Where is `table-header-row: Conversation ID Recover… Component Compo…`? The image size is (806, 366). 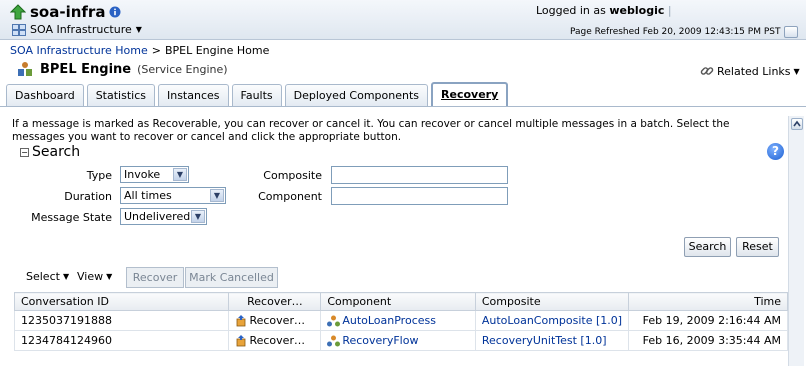 table-header-row: Conversation ID Recover… Component Compo… is located at coordinates (400, 301).